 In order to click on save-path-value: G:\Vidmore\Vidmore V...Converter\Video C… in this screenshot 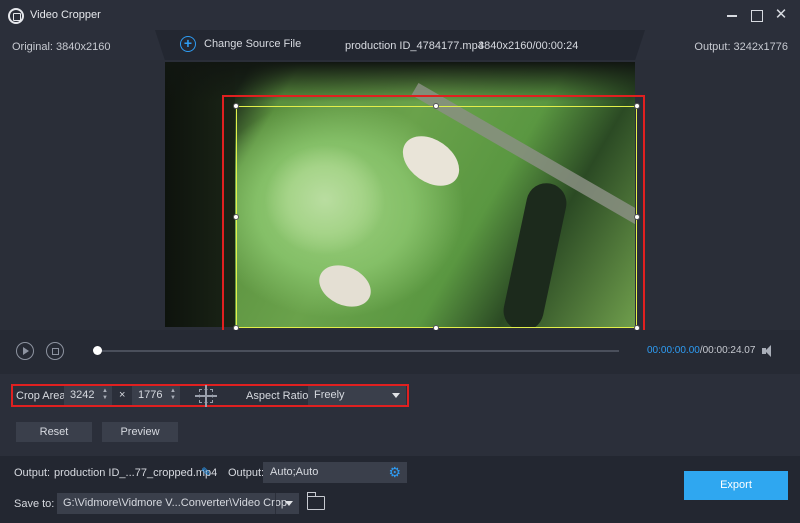, I will do `click(175, 503)`.